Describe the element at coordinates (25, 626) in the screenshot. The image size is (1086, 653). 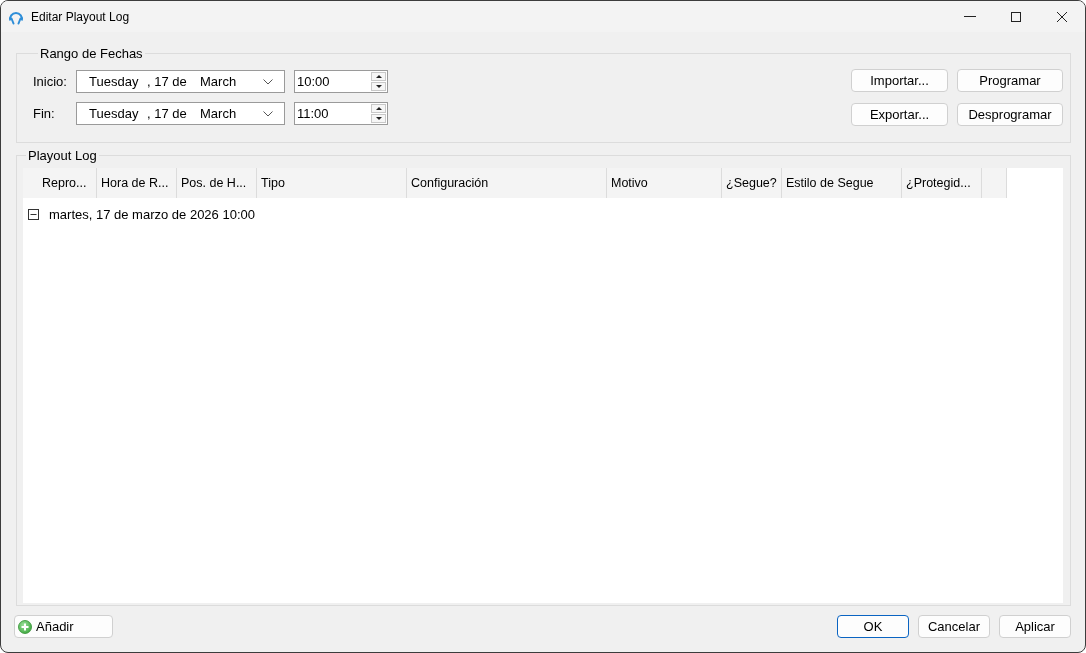
I see `plus-icon` at that location.